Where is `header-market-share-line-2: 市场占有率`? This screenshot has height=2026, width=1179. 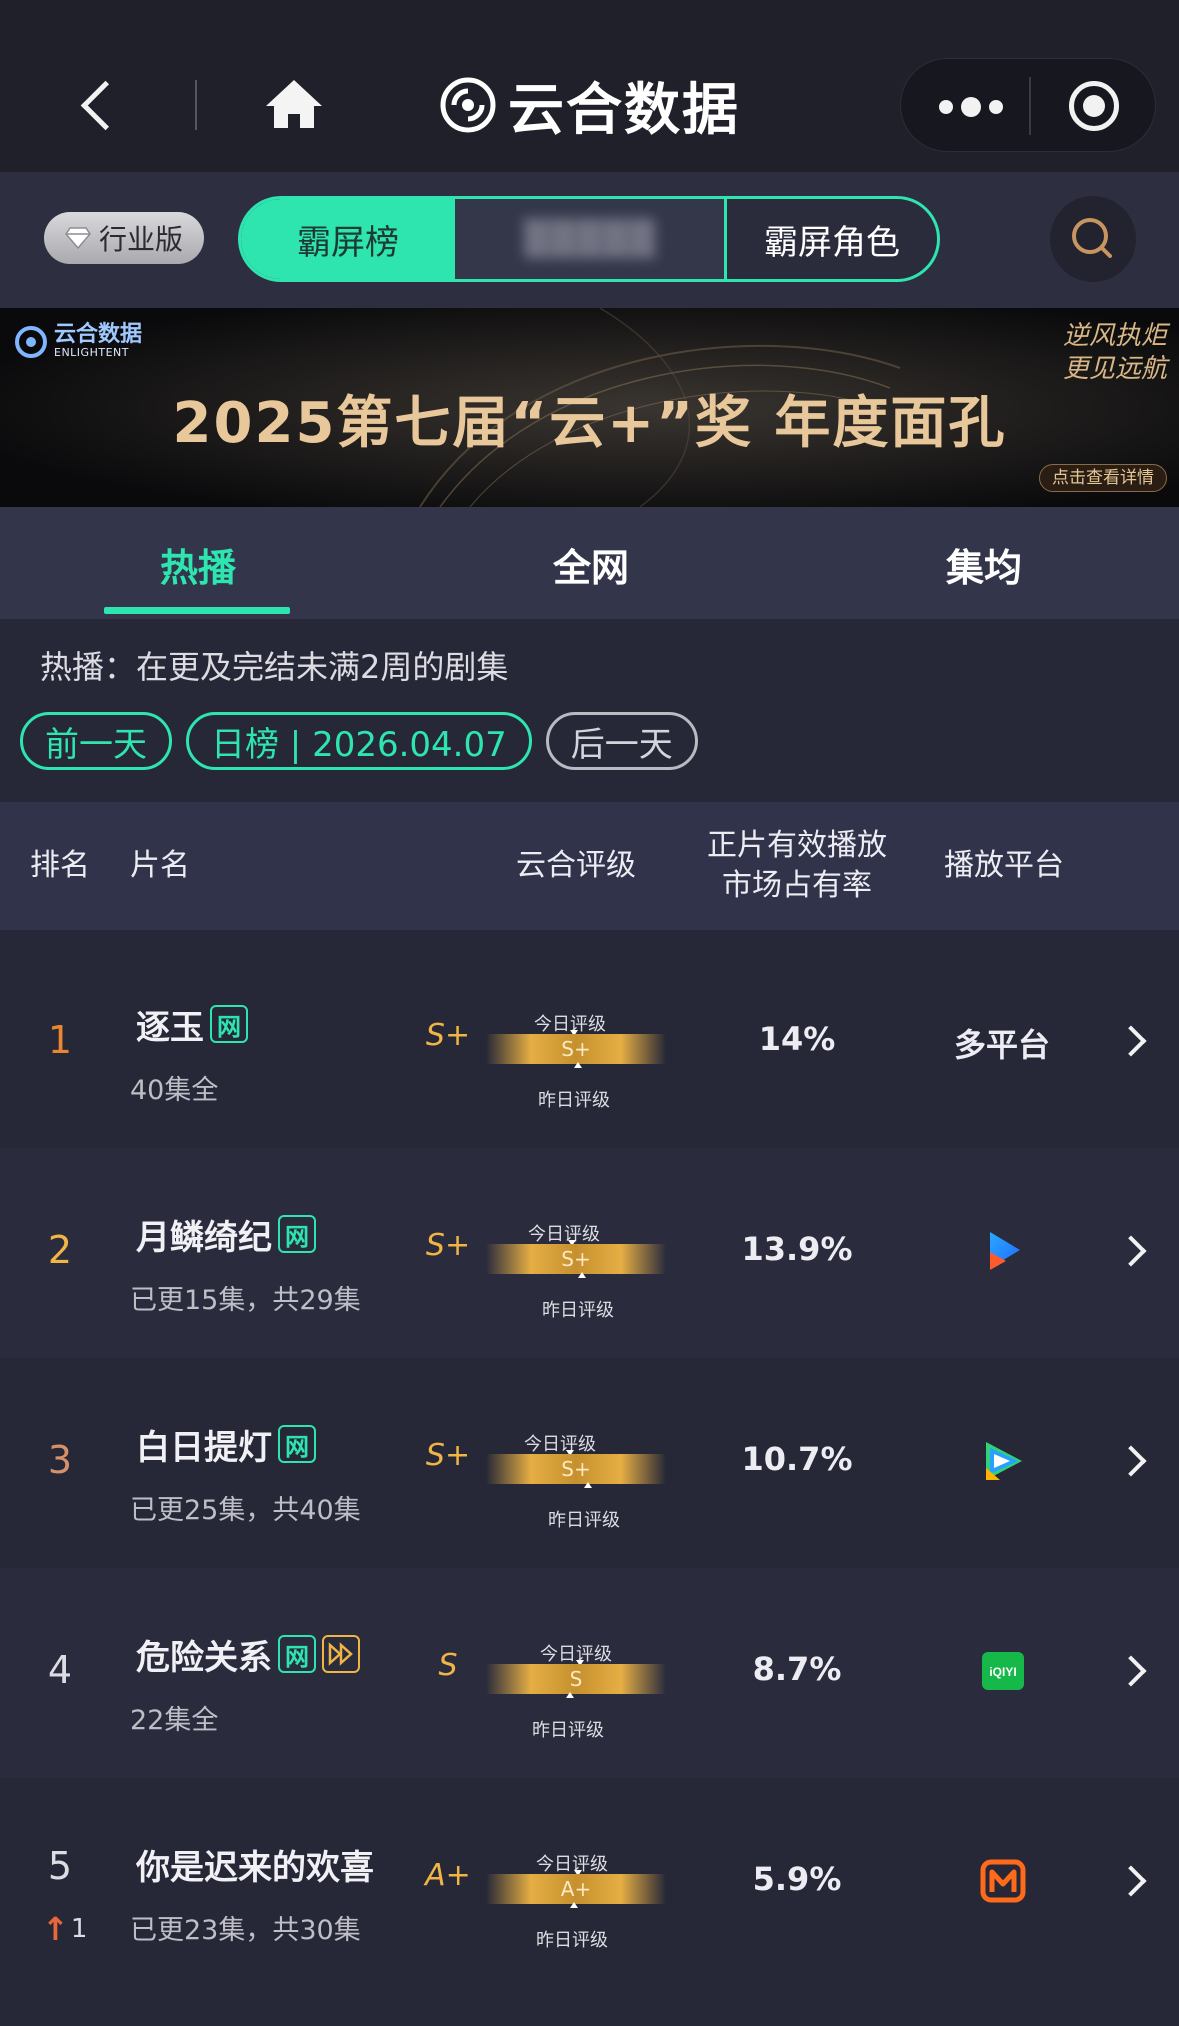 header-market-share-line-2: 市场占有率 is located at coordinates (797, 885).